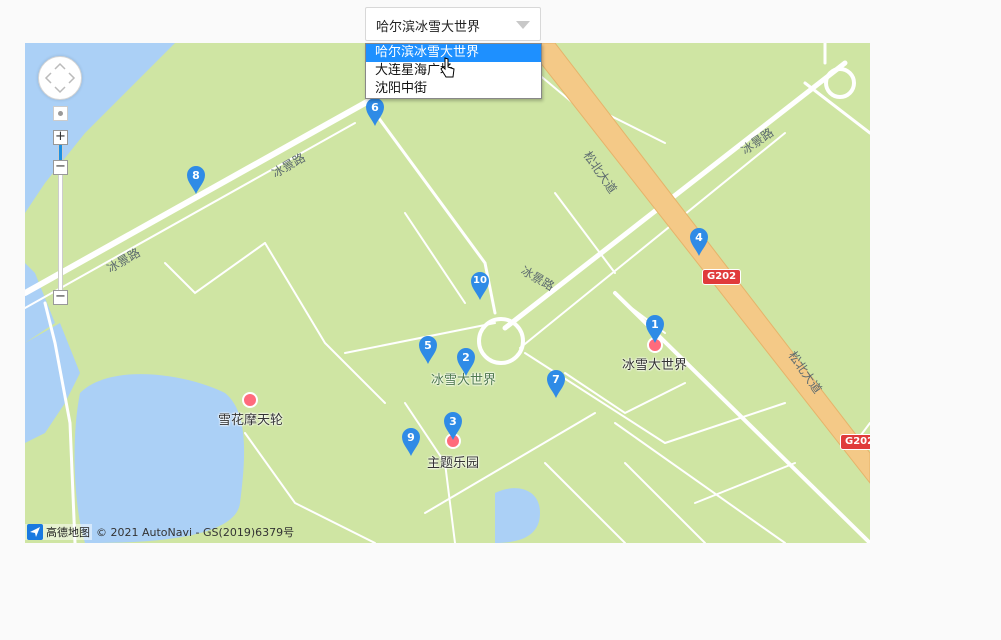 Image resolution: width=1001 pixels, height=640 pixels. I want to click on locate-button, so click(60, 113).